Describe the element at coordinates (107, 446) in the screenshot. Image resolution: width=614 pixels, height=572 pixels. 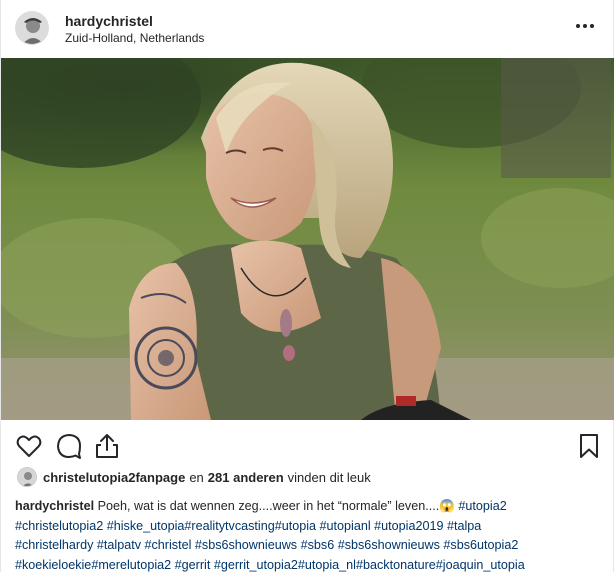
I see `share-icon` at that location.